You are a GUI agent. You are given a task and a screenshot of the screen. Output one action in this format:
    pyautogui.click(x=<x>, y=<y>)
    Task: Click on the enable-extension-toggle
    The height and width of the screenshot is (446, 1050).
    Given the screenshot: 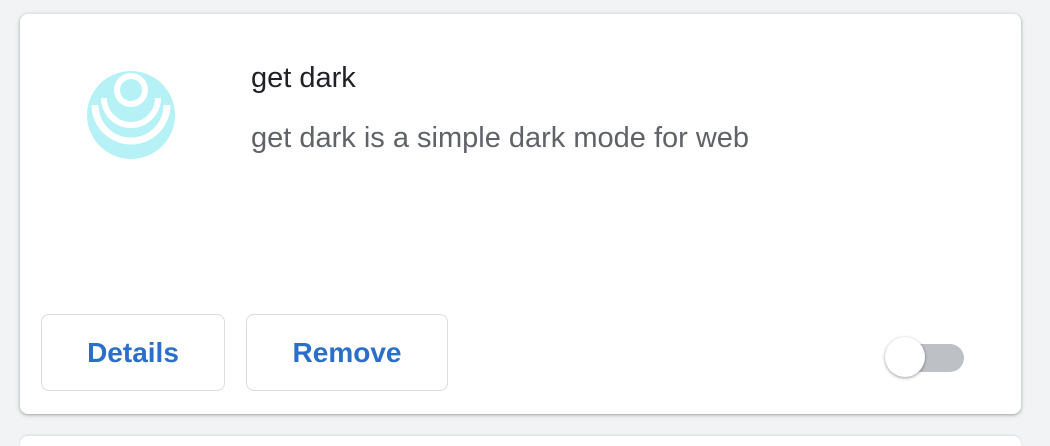 What is the action you would take?
    pyautogui.click(x=925, y=356)
    